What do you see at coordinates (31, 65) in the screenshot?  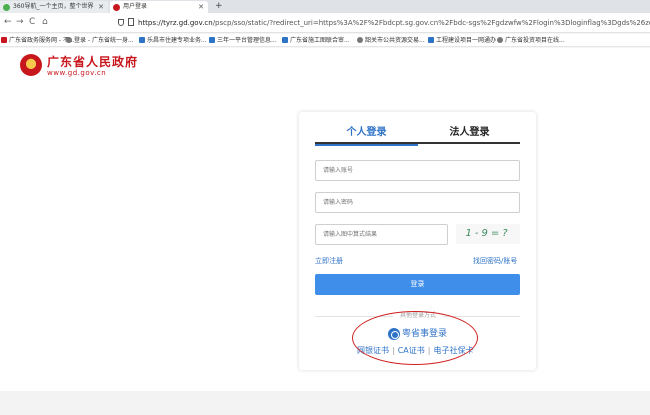 I see `national-emblem-icon` at bounding box center [31, 65].